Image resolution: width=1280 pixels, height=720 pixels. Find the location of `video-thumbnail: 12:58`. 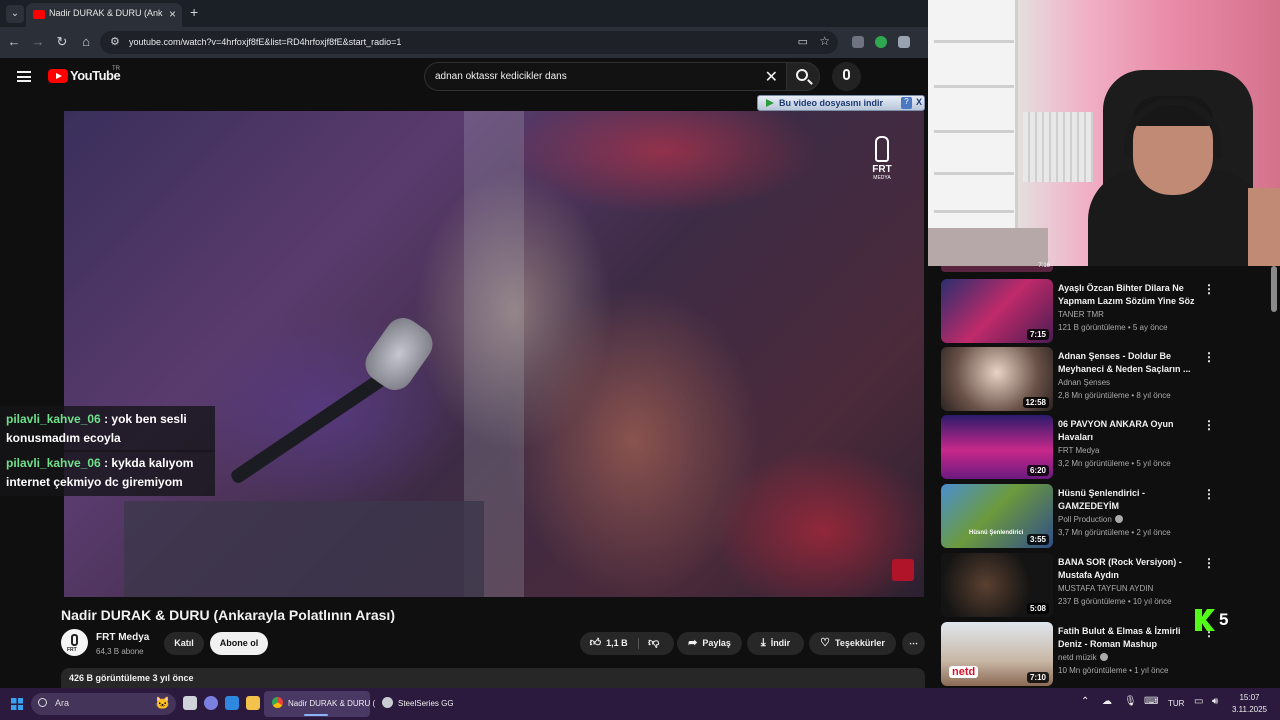

video-thumbnail: 12:58 is located at coordinates (997, 379).